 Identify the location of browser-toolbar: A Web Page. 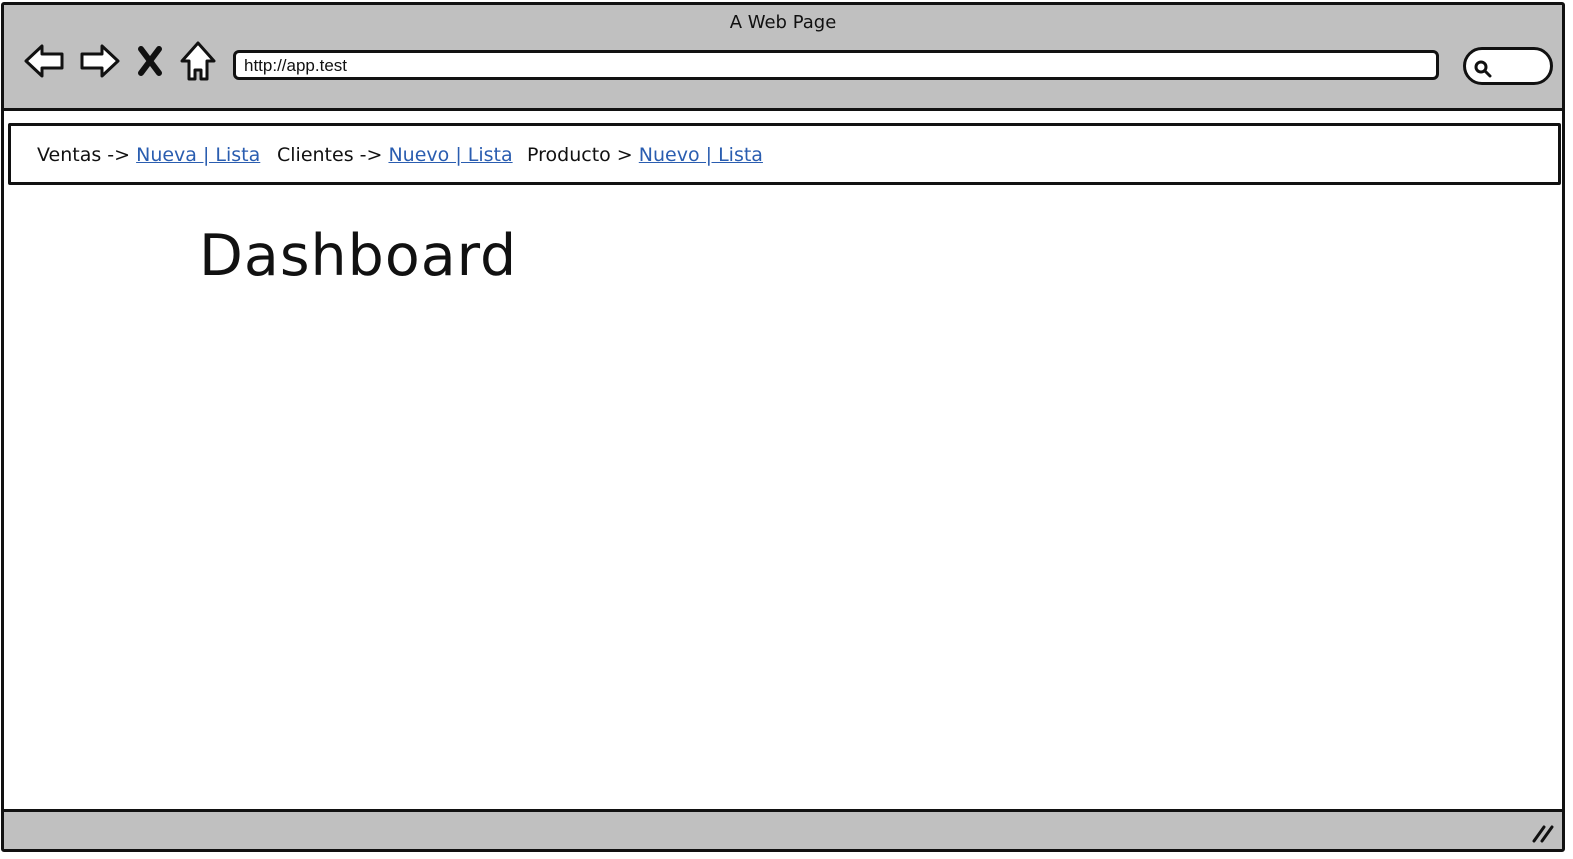
(783, 58).